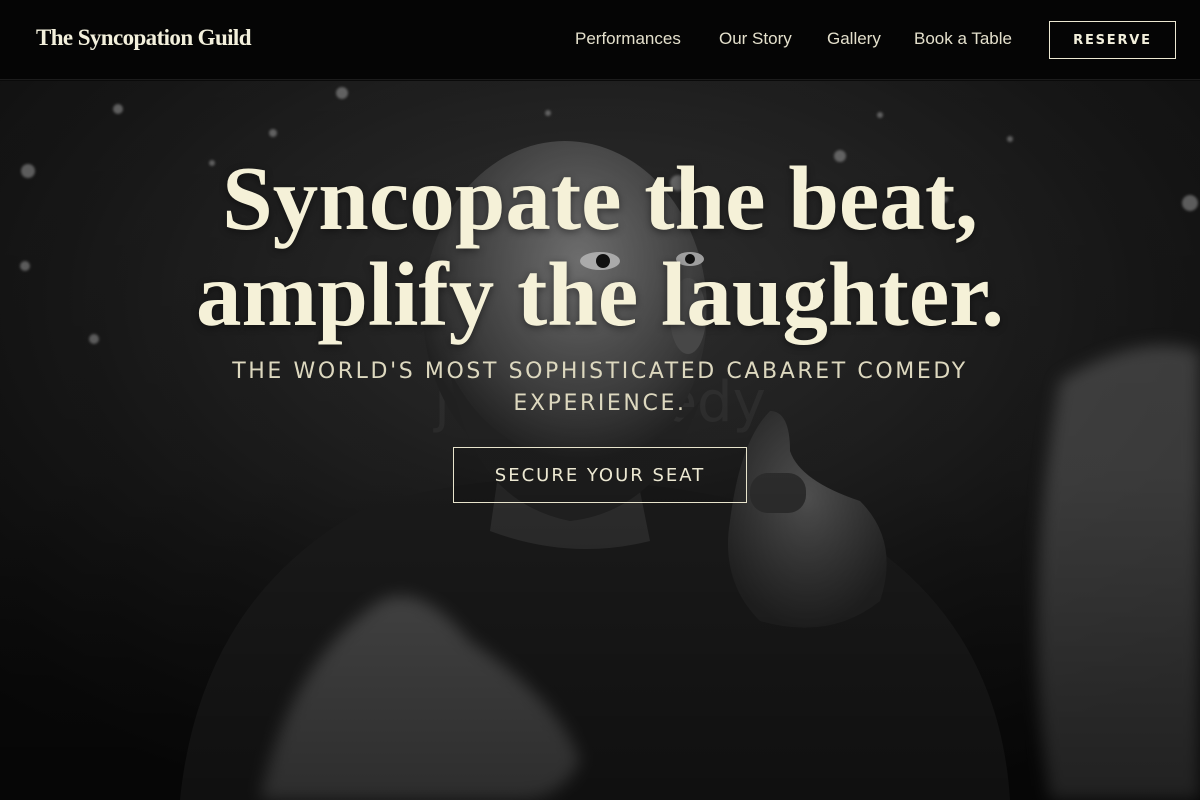  Describe the element at coordinates (628, 39) in the screenshot. I see `nav-link-performances: Performances` at that location.